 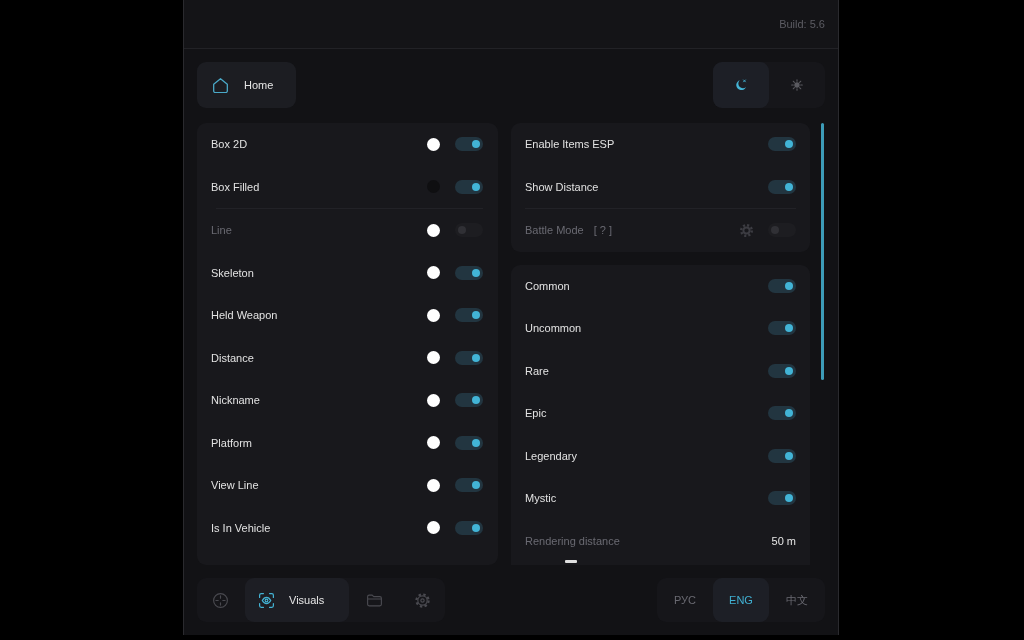 I want to click on setting-label: Epic, so click(x=536, y=413).